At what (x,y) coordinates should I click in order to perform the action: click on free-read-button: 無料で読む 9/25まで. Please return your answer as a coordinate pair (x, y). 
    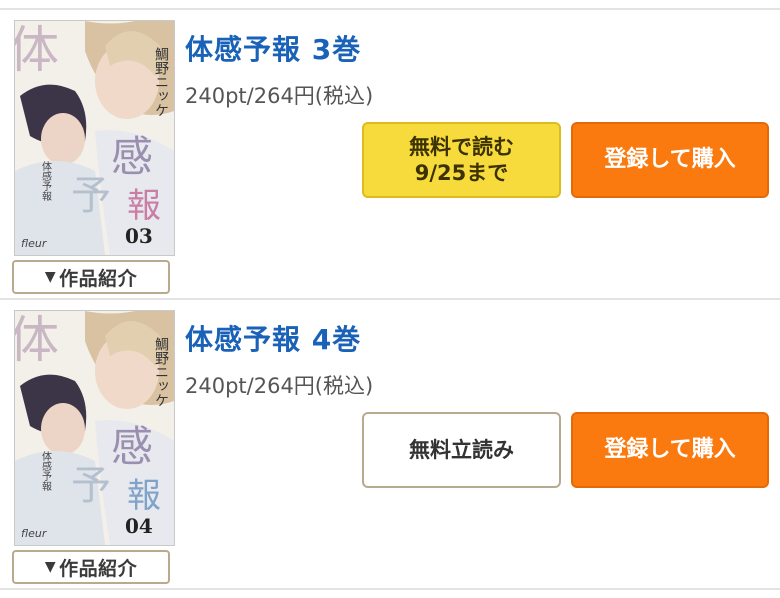
    Looking at the image, I should click on (461, 160).